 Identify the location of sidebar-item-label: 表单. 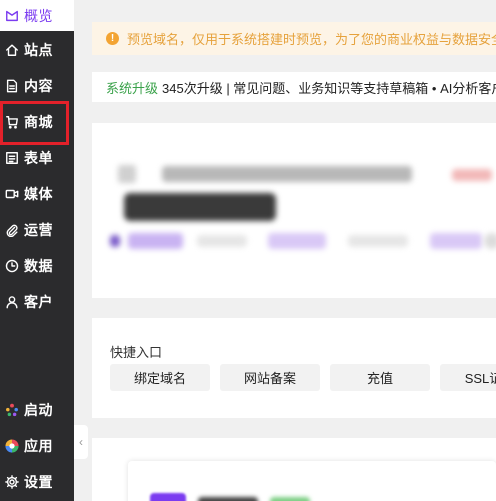
(38, 158).